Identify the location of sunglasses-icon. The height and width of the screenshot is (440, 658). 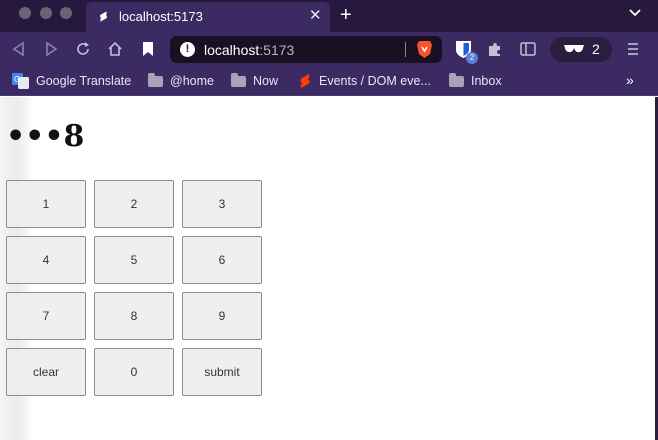
(574, 49).